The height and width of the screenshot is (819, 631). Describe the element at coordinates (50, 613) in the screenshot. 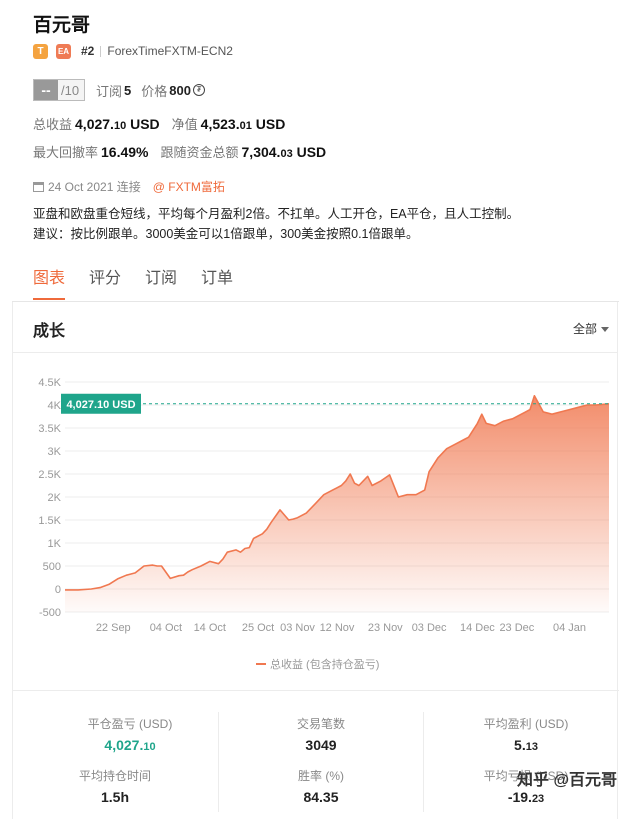

I see `y-tick-label: -500` at that location.